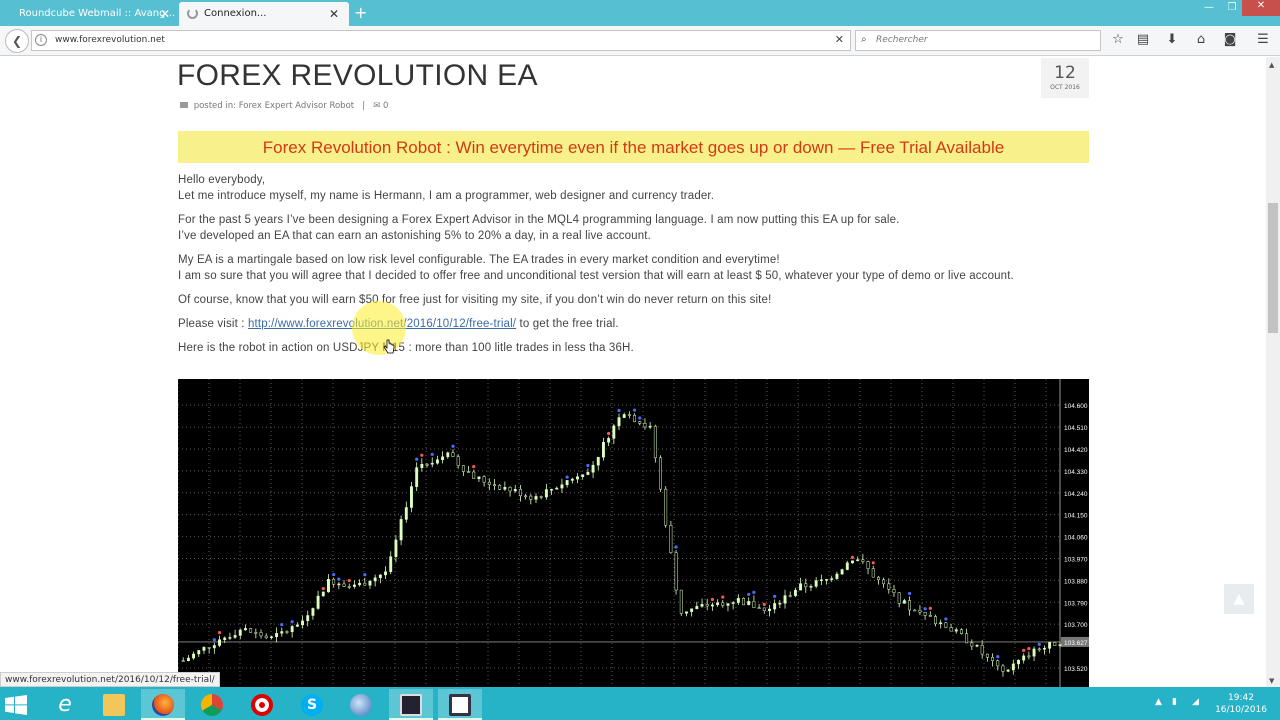  What do you see at coordinates (89, 14) in the screenshot?
I see `tab-roundcube: Roundcube Webmail :: Avang... ✕` at bounding box center [89, 14].